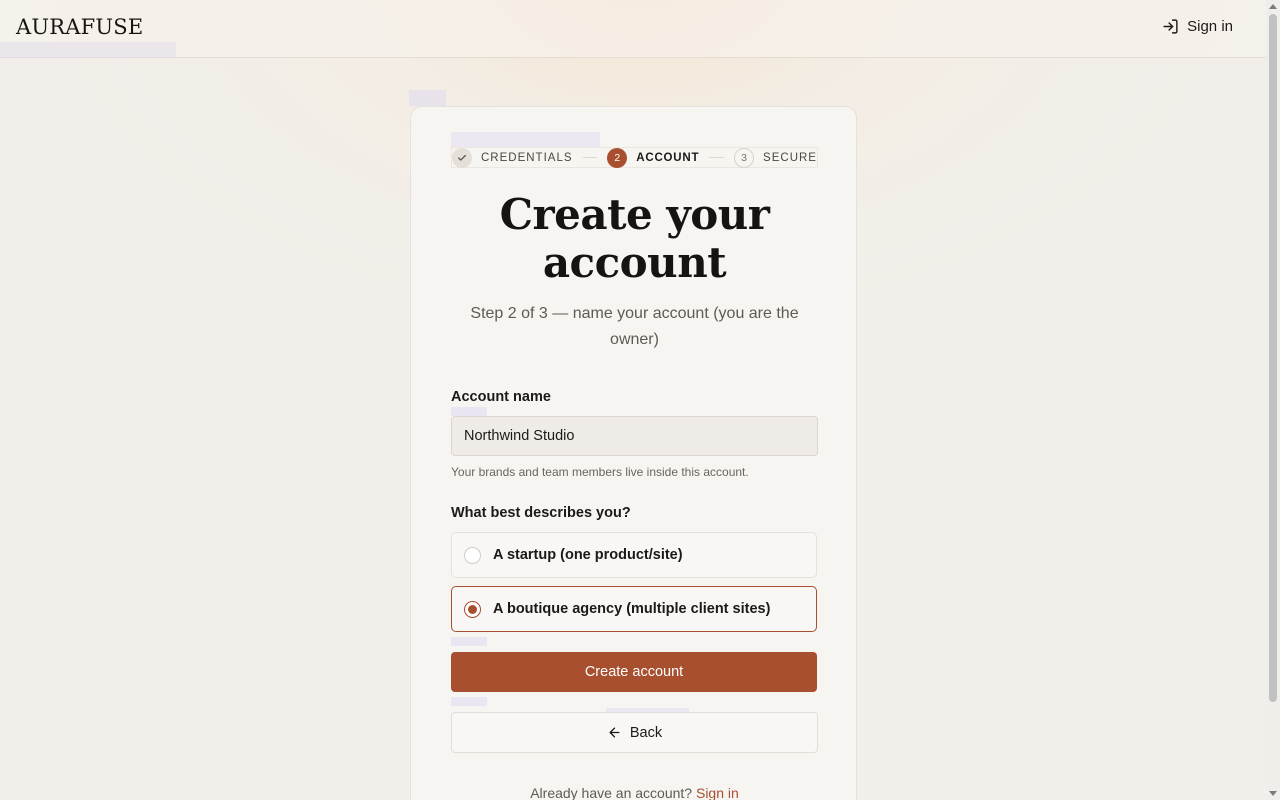  Describe the element at coordinates (427, 98) in the screenshot. I see `card-tab-marker` at that location.